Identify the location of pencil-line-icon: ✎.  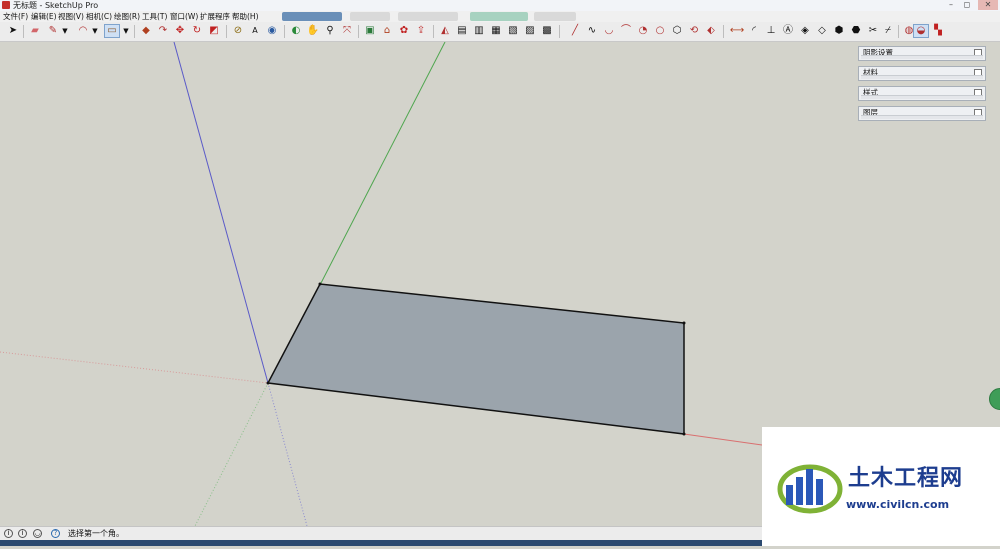
(53, 31).